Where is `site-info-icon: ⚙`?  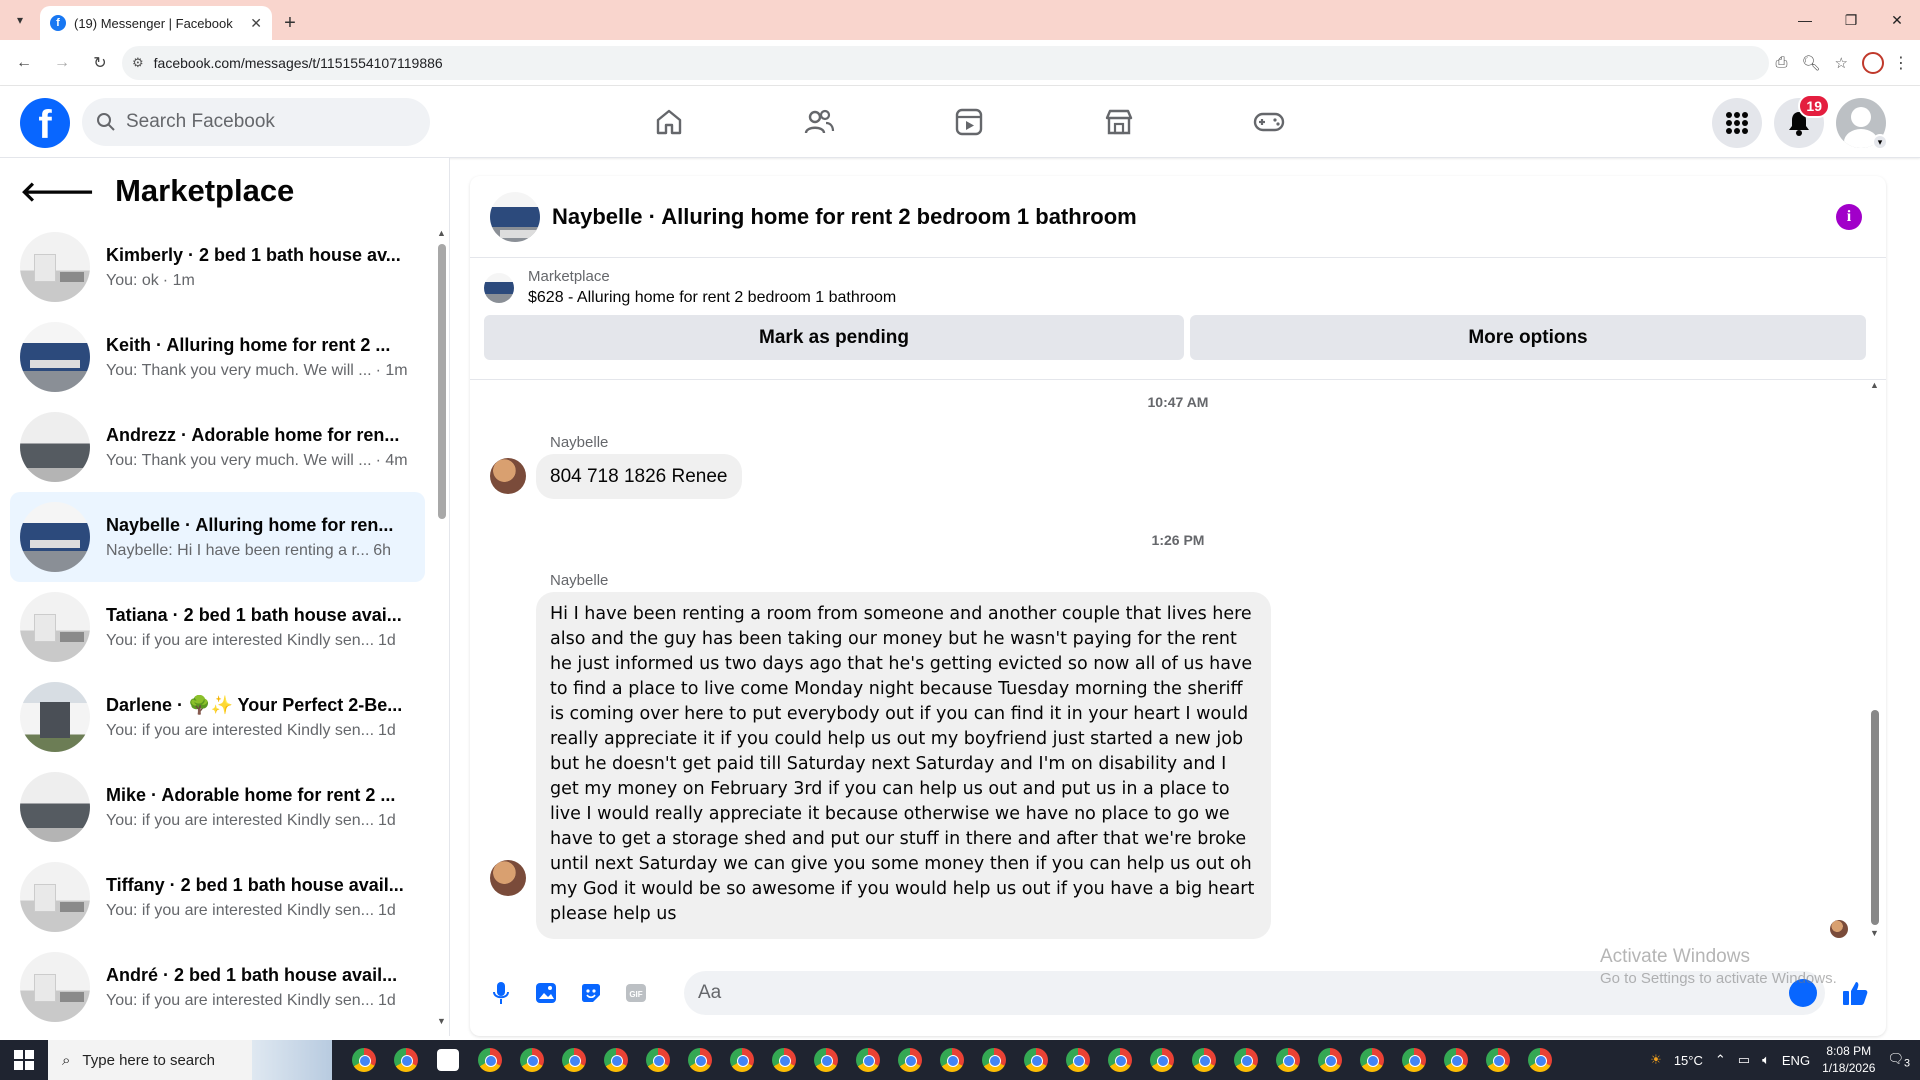 site-info-icon: ⚙ is located at coordinates (138, 63).